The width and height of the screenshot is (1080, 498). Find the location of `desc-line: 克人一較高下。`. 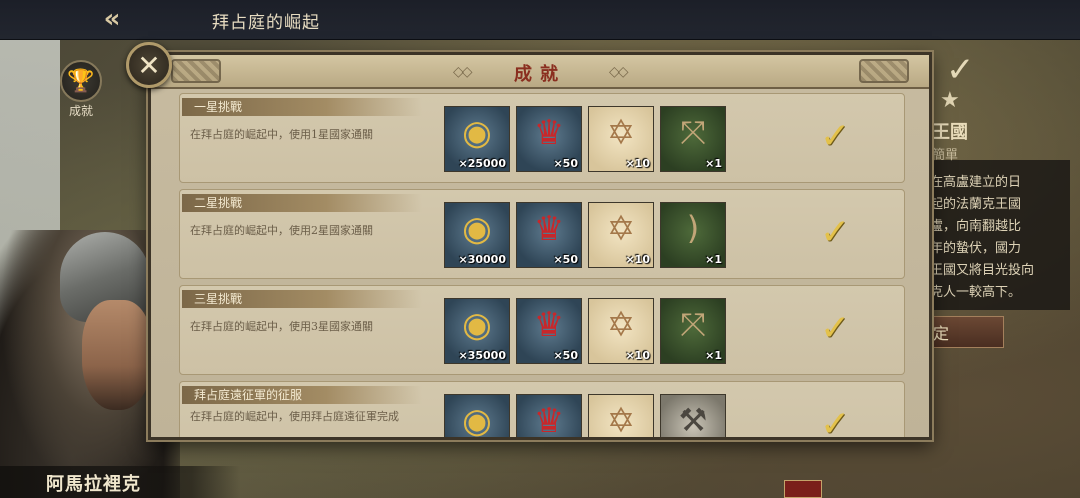

desc-line: 克人一較高下。 is located at coordinates (976, 292).